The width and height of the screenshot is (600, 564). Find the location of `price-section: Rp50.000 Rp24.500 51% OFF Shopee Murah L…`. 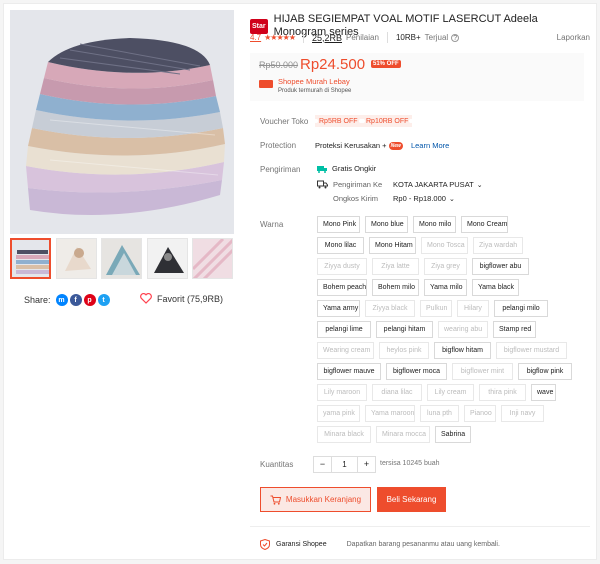

price-section: Rp50.000 Rp24.500 51% OFF Shopee Murah L… is located at coordinates (417, 77).